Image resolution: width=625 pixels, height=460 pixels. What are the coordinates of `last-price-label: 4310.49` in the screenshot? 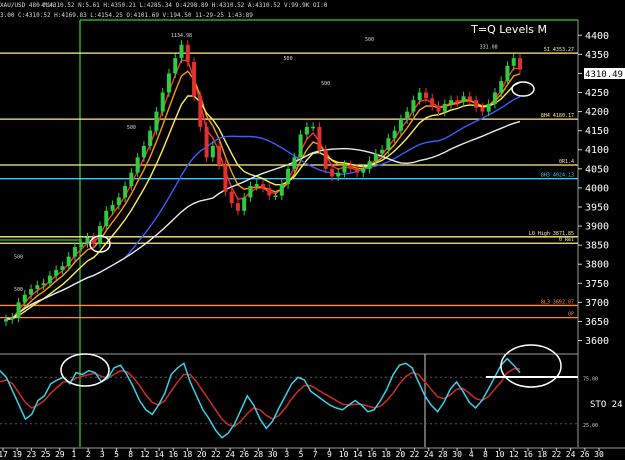 It's located at (604, 75).